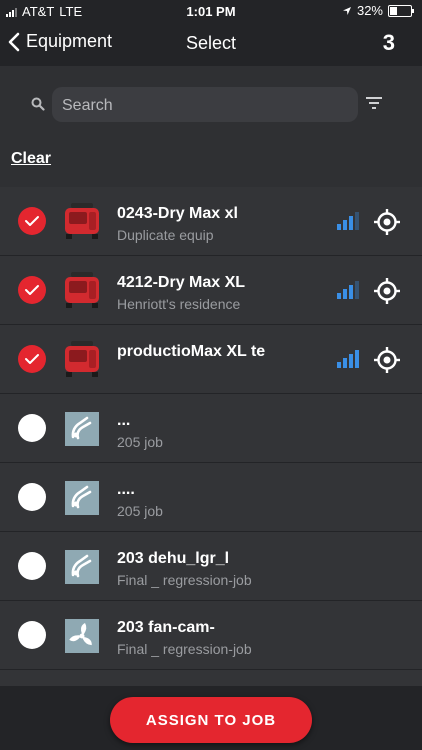 The image size is (422, 750). Describe the element at coordinates (191, 351) in the screenshot. I see `equipment-name: productioMax XL te` at that location.